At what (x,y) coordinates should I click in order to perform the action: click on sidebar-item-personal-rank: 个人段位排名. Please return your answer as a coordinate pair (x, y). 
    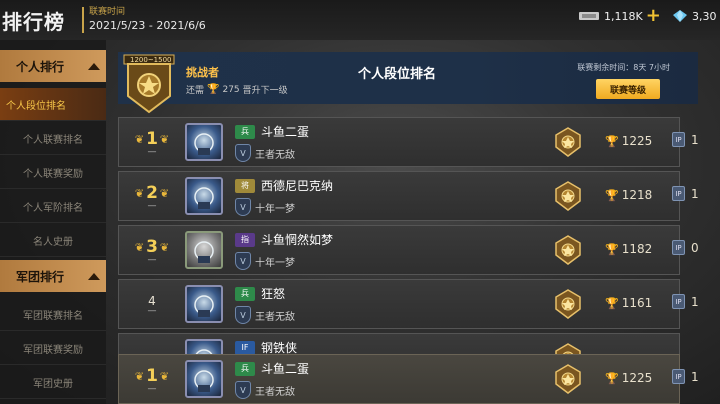
    Looking at the image, I should click on (53, 104).